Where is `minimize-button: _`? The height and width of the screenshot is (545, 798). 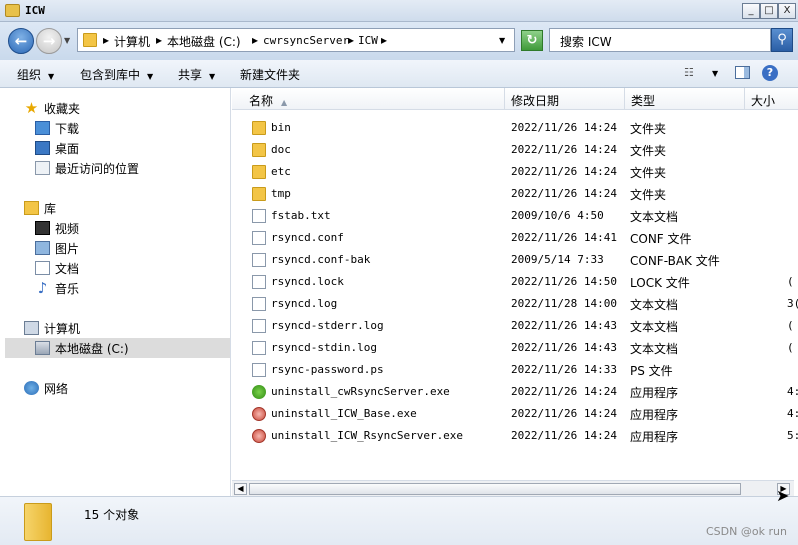
minimize-button: _ is located at coordinates (751, 11).